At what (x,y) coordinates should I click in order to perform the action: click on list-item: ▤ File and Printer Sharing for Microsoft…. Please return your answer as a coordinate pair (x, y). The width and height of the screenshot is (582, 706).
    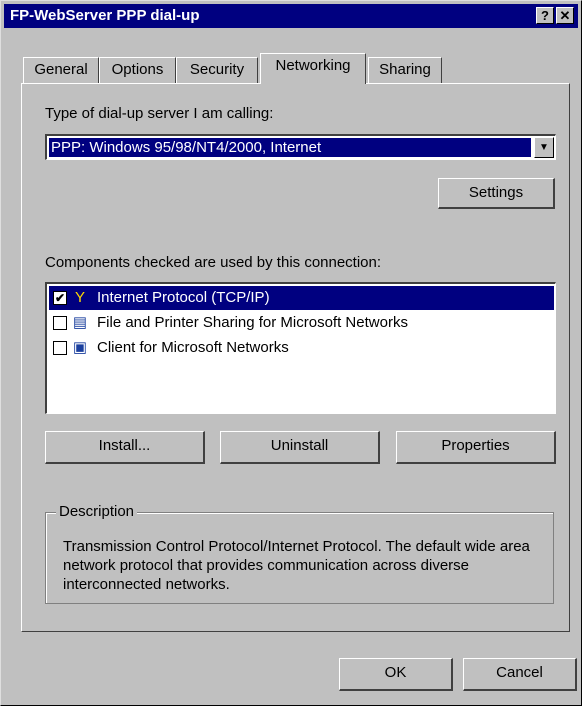
    Looking at the image, I should click on (301, 323).